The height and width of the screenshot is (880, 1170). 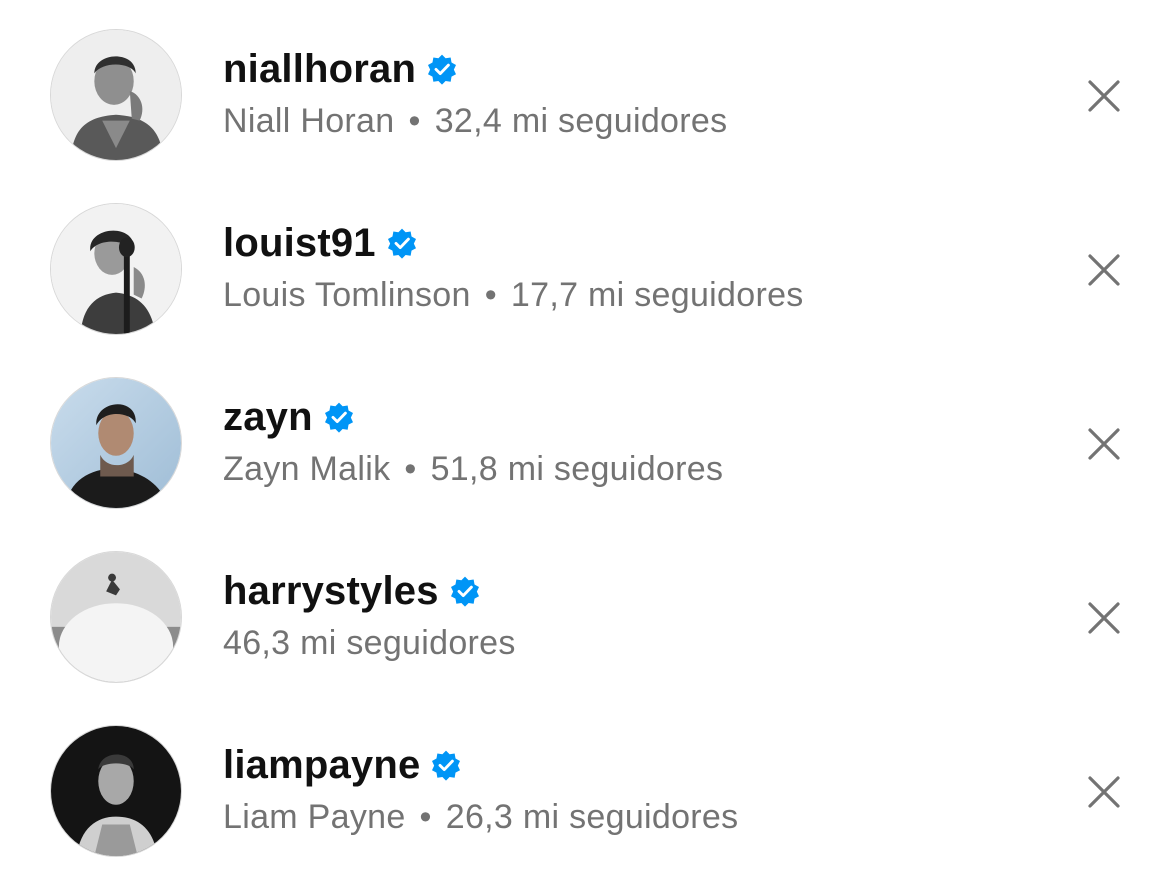 I want to click on subtitle: Louis Tomlinson • 17,7 mi seguidores, so click(x=513, y=295).